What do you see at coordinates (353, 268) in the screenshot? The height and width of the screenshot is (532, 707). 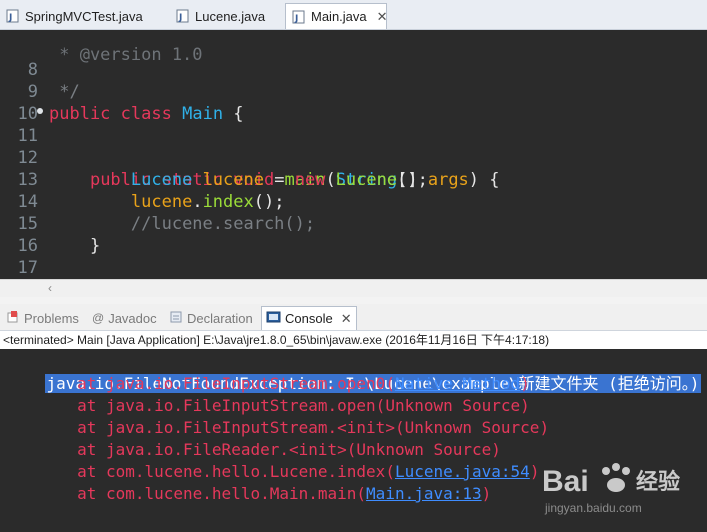 I see `code-line: 18` at bounding box center [353, 268].